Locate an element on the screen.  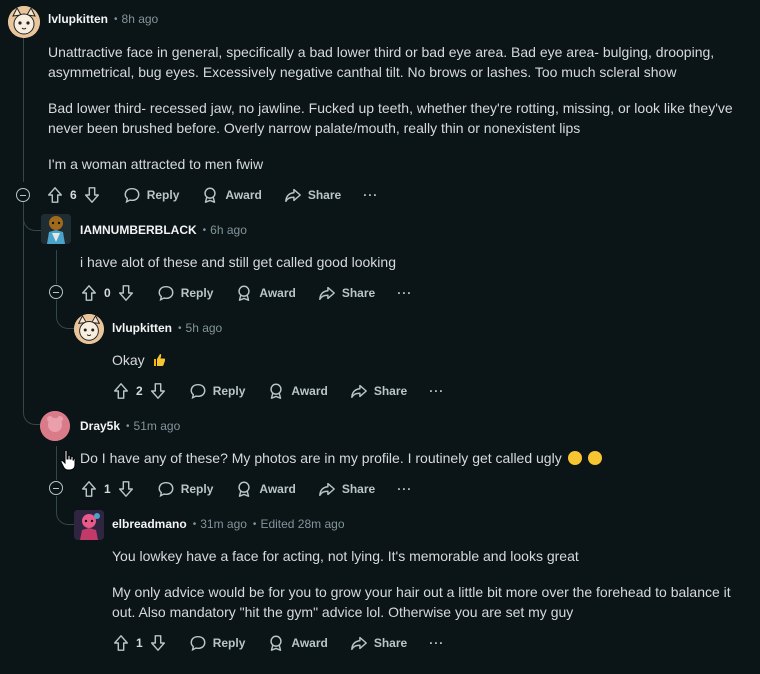
avatar-kitten-icon is located at coordinates (89, 329).